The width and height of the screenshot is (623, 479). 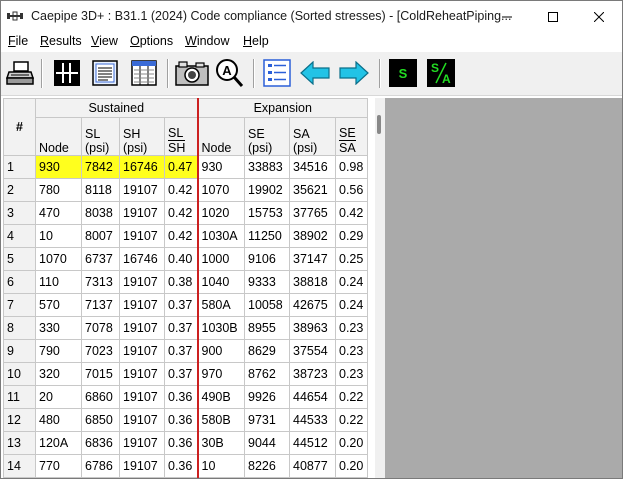 I want to click on table-row: 9 790 7023 19107 0.37 900 8629 37554 0.23, so click(x=185, y=351).